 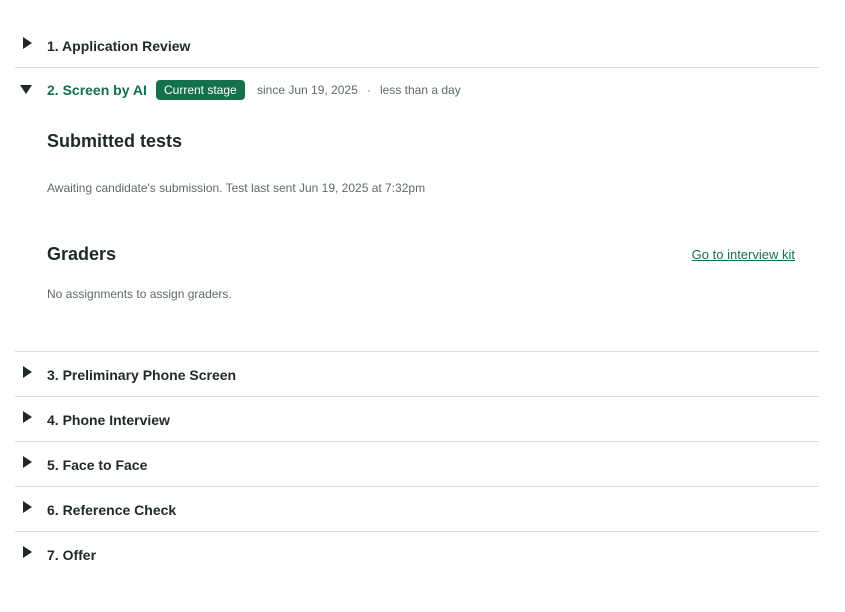 What do you see at coordinates (112, 510) in the screenshot?
I see `stage-title: 6. Reference Check` at bounding box center [112, 510].